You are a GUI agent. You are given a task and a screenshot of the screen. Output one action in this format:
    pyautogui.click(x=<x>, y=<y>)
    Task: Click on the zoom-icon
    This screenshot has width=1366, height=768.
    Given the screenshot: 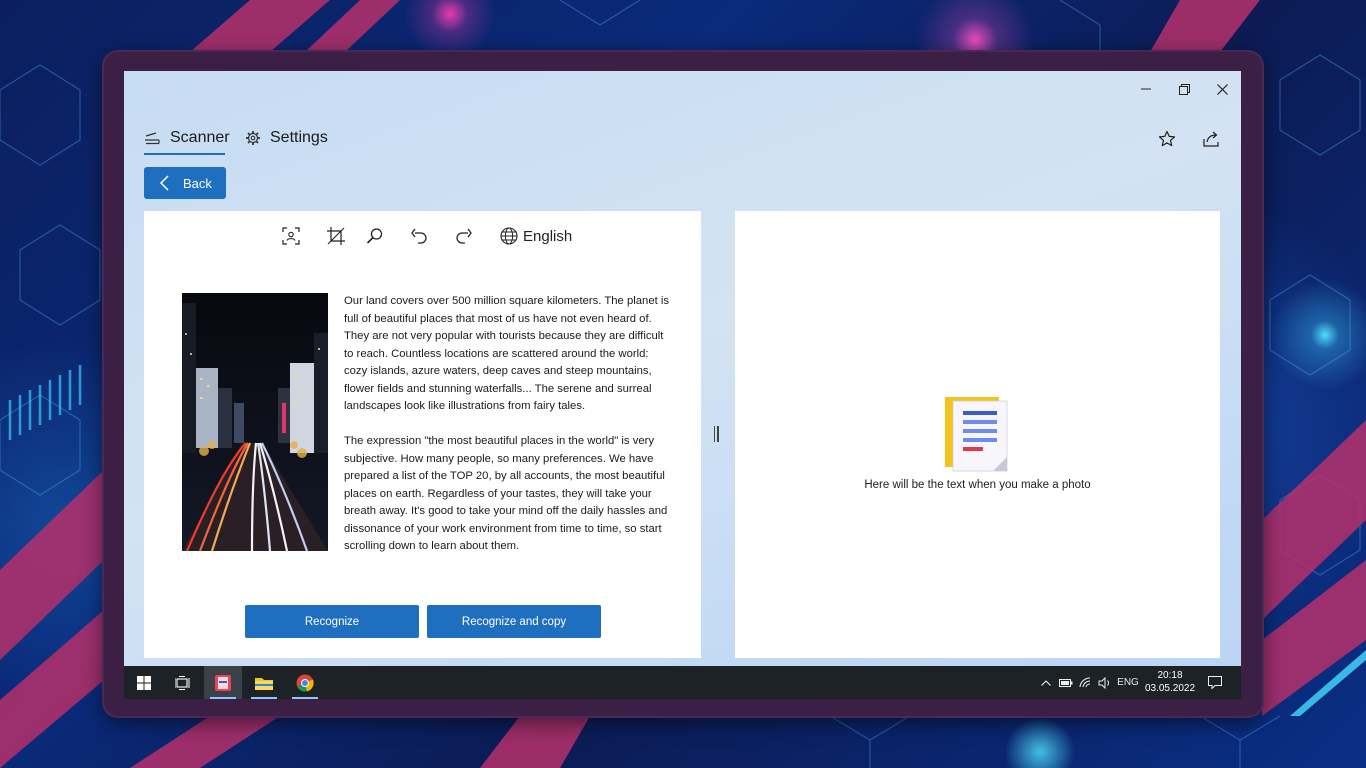 What is the action you would take?
    pyautogui.click(x=374, y=236)
    